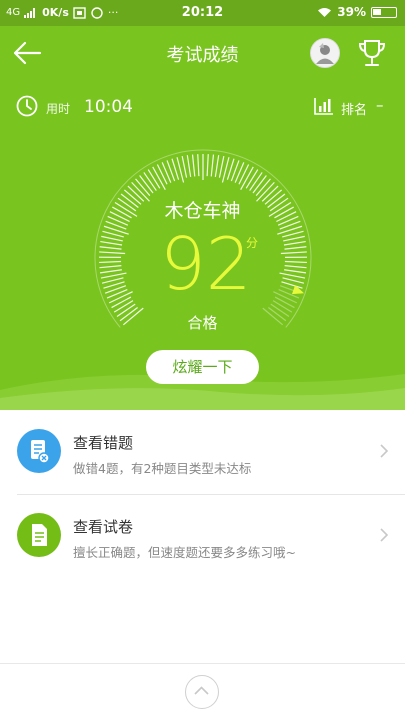 The width and height of the screenshot is (405, 720). I want to click on avatar-icon, so click(325, 53).